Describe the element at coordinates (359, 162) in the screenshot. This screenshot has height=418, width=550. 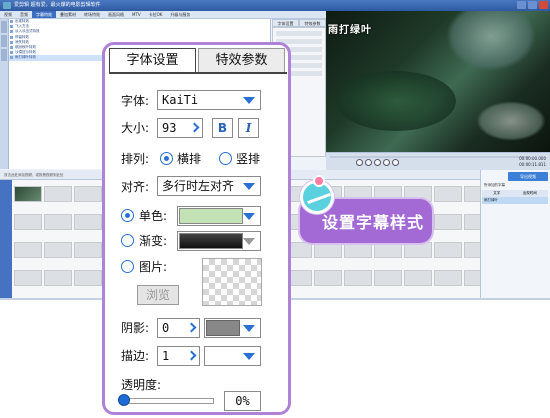
I see `prev-icon` at that location.